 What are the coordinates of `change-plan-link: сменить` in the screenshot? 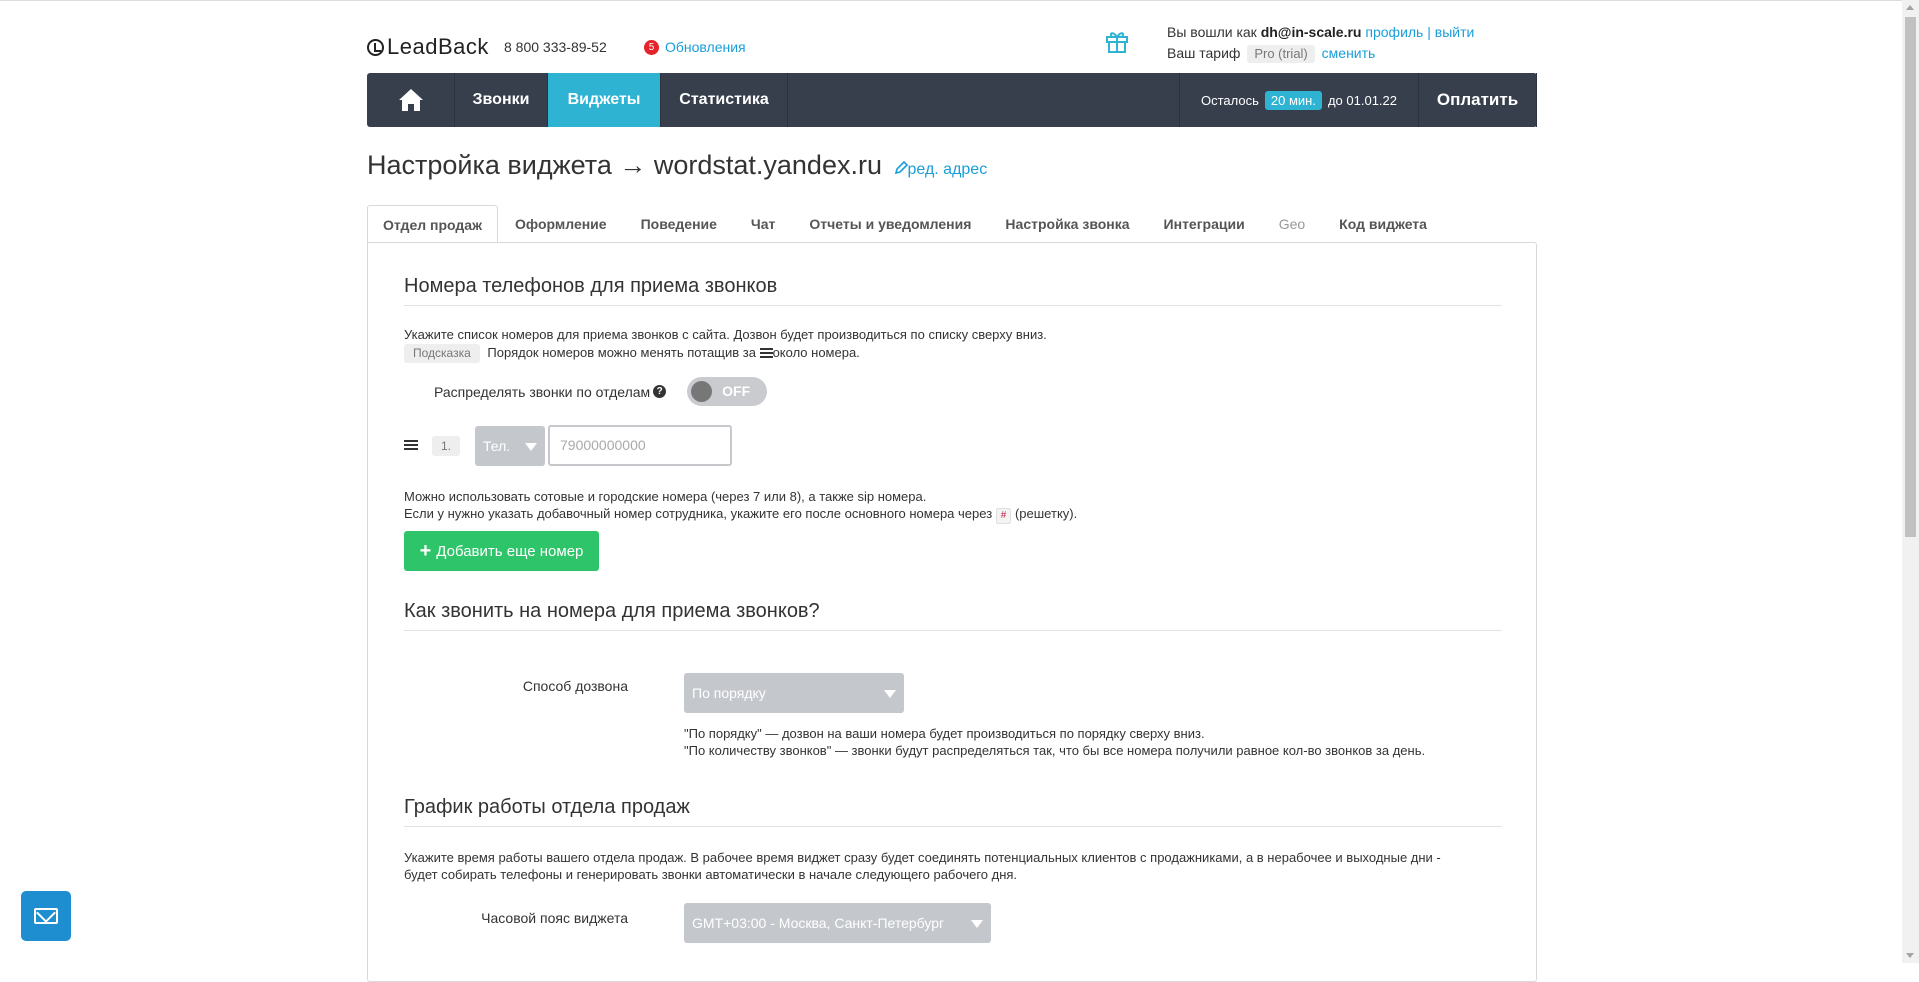 It's located at (1349, 53).